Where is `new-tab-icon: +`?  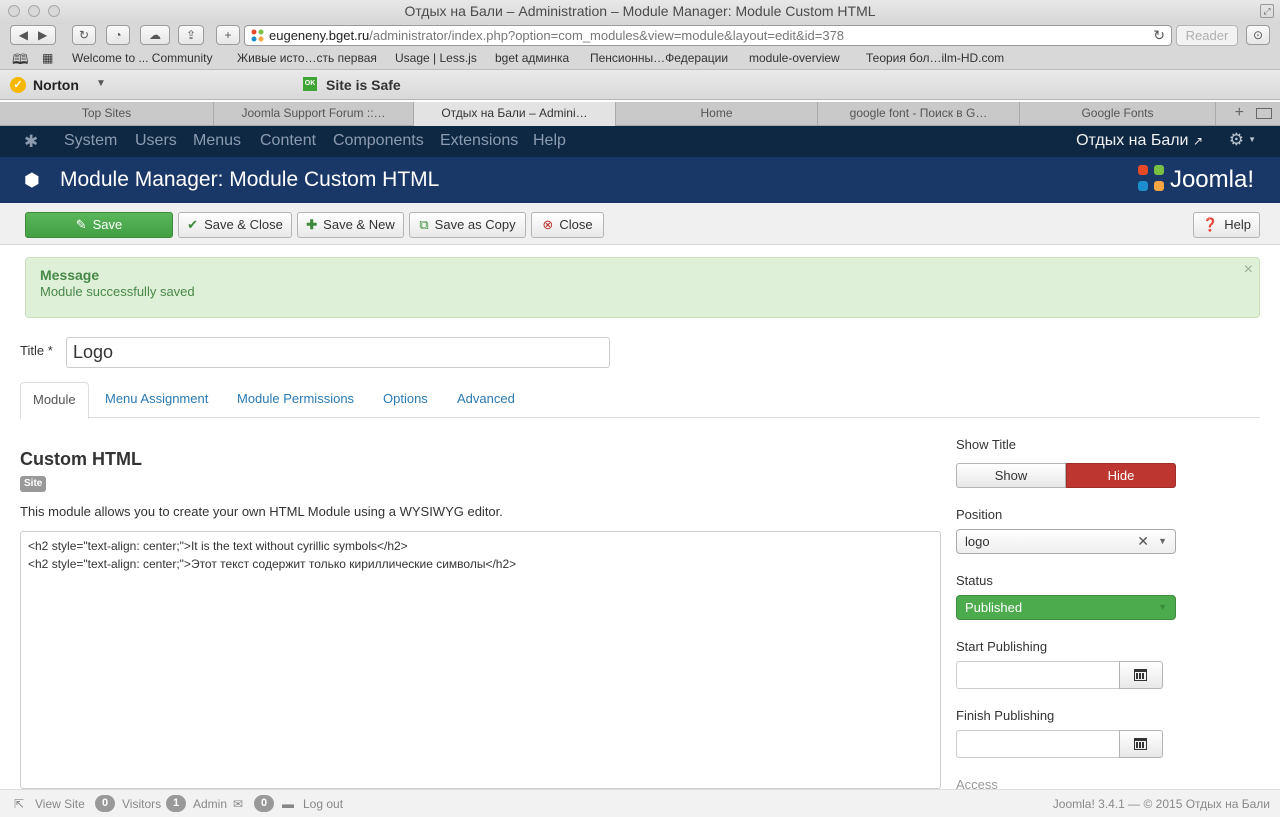 new-tab-icon: + is located at coordinates (228, 35).